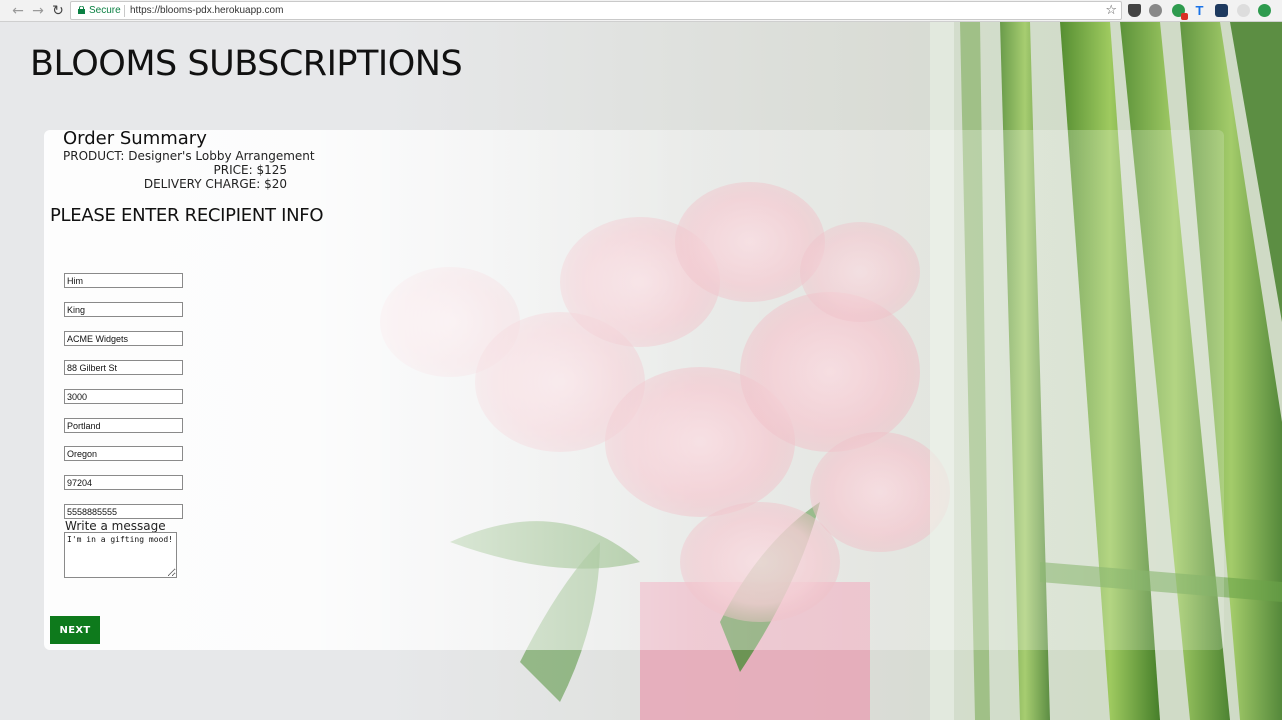 The image size is (1282, 720). What do you see at coordinates (123, 309) in the screenshot?
I see `last-name-field` at bounding box center [123, 309].